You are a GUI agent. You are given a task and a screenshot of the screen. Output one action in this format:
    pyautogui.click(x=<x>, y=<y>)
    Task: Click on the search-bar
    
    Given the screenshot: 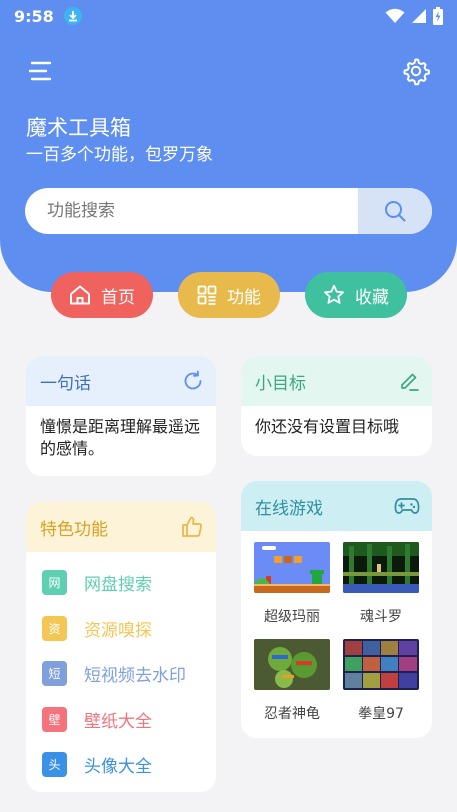 What is the action you would take?
    pyautogui.click(x=228, y=211)
    